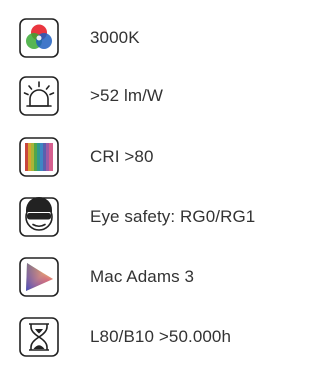 This screenshot has width=320, height=372. What do you see at coordinates (39, 217) in the screenshot?
I see `eye-safety-icon` at bounding box center [39, 217].